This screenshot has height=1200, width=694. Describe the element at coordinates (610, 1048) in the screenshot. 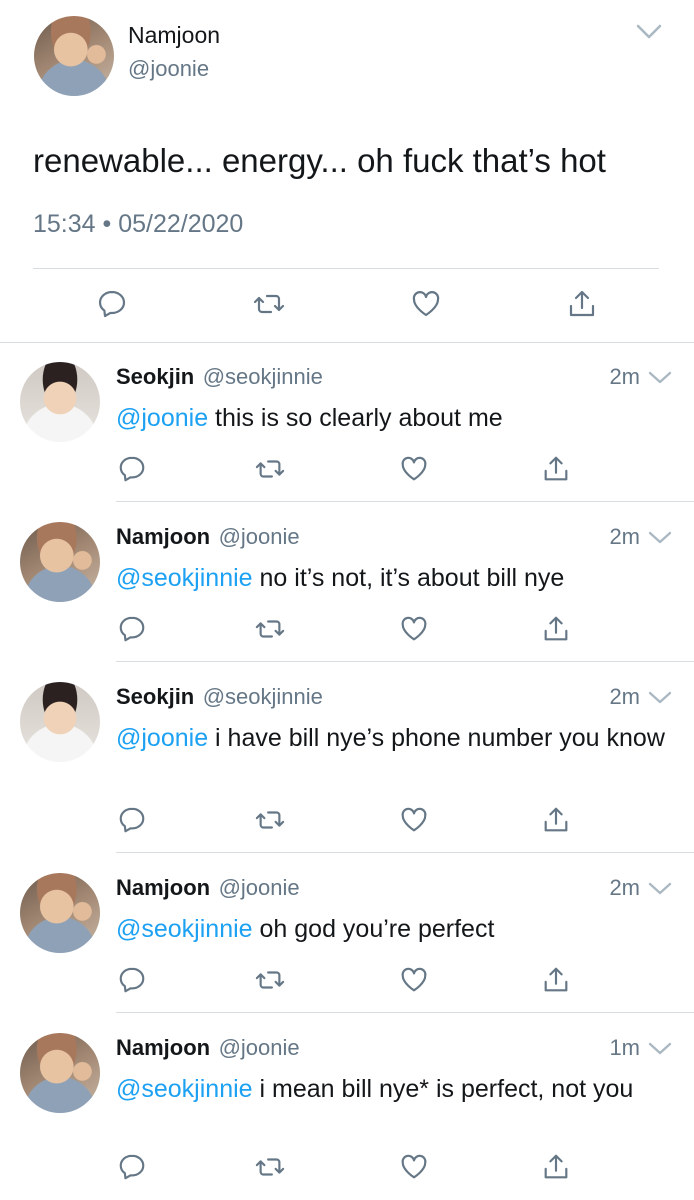

I see `reply-time: 1m` at that location.